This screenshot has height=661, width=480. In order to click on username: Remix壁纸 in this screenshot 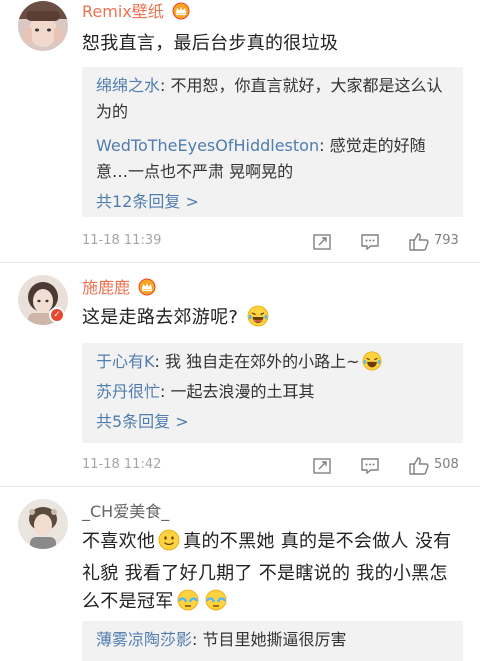, I will do `click(136, 13)`.